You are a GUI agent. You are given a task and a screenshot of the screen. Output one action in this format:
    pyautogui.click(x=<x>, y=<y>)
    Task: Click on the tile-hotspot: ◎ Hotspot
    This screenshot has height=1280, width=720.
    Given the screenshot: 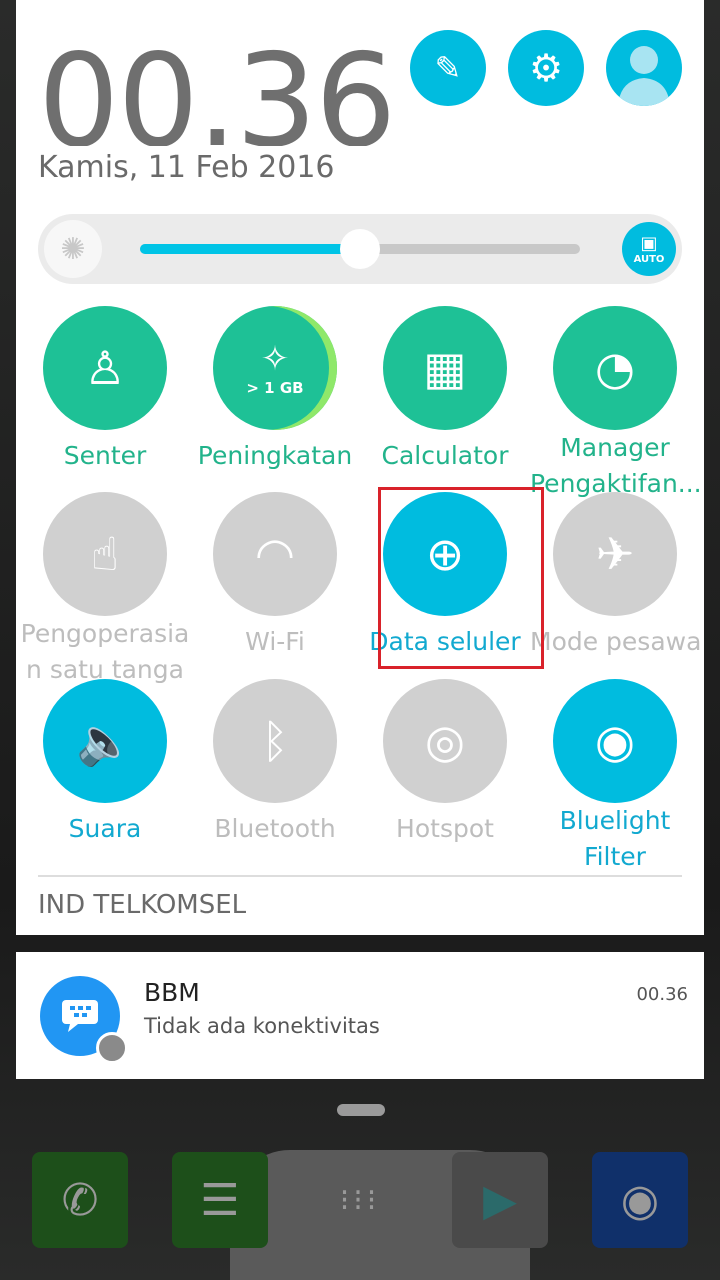 What is the action you would take?
    pyautogui.click(x=445, y=763)
    